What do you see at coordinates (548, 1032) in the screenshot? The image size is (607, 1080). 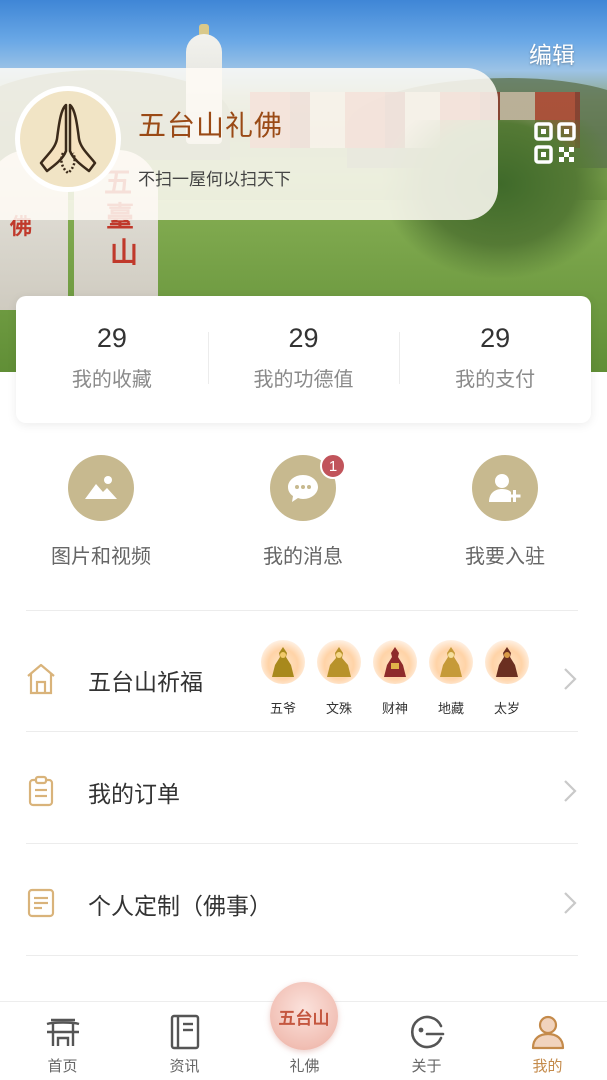 I see `user-icon` at bounding box center [548, 1032].